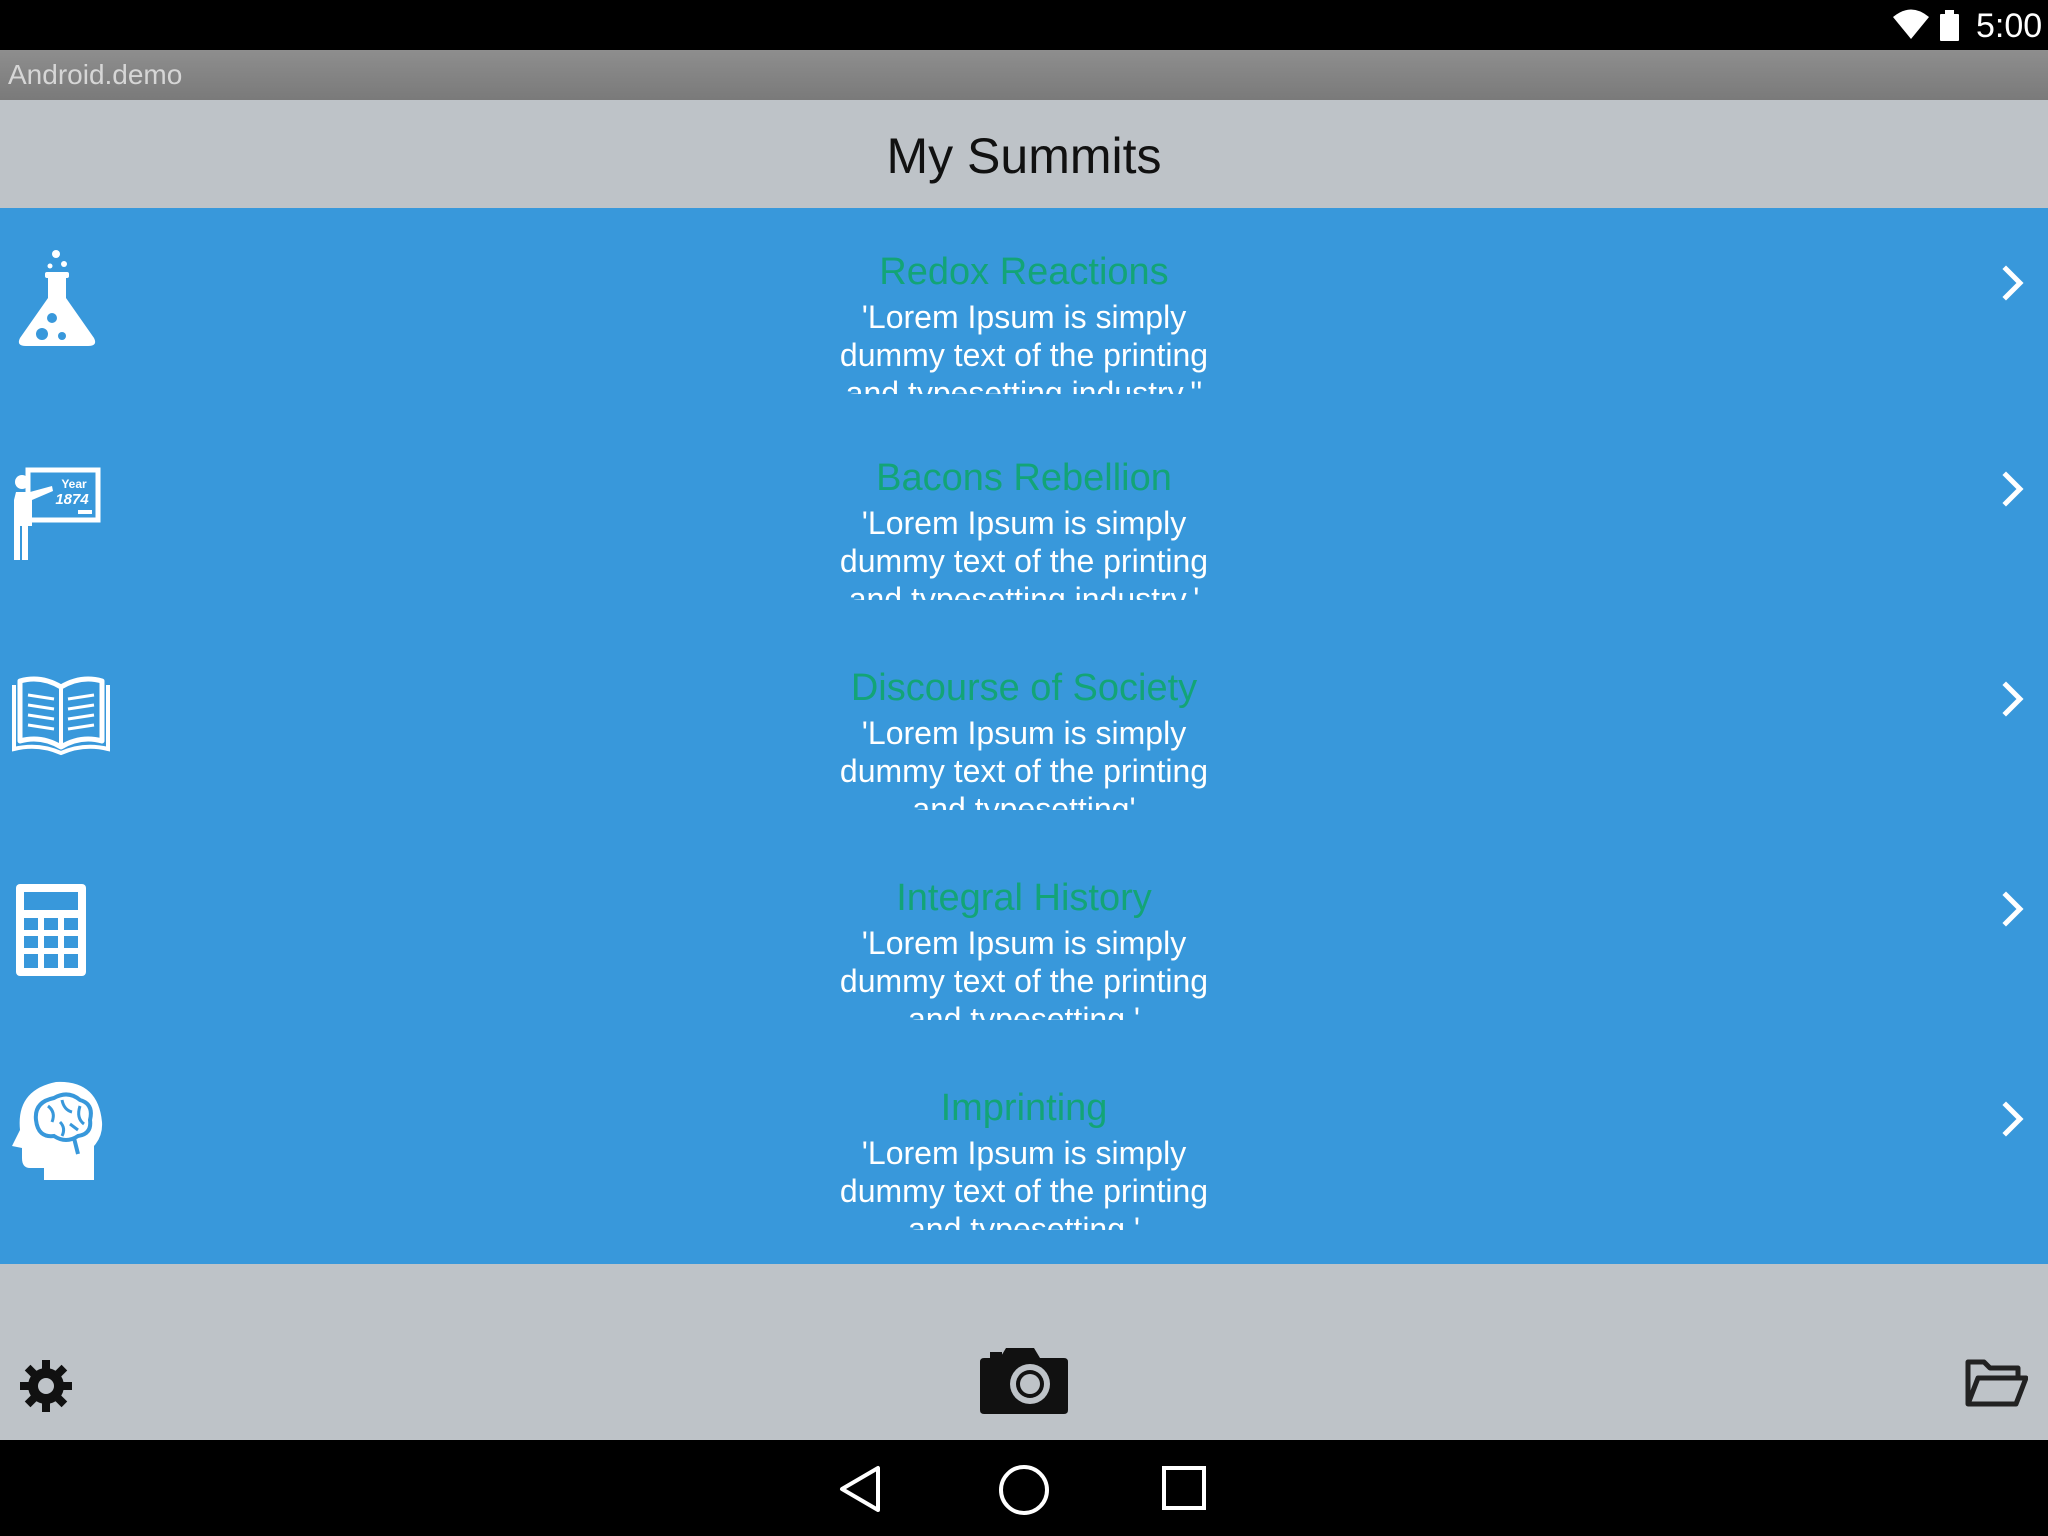  Describe the element at coordinates (1024, 688) in the screenshot. I see `summit-title: Discourse of Society` at that location.